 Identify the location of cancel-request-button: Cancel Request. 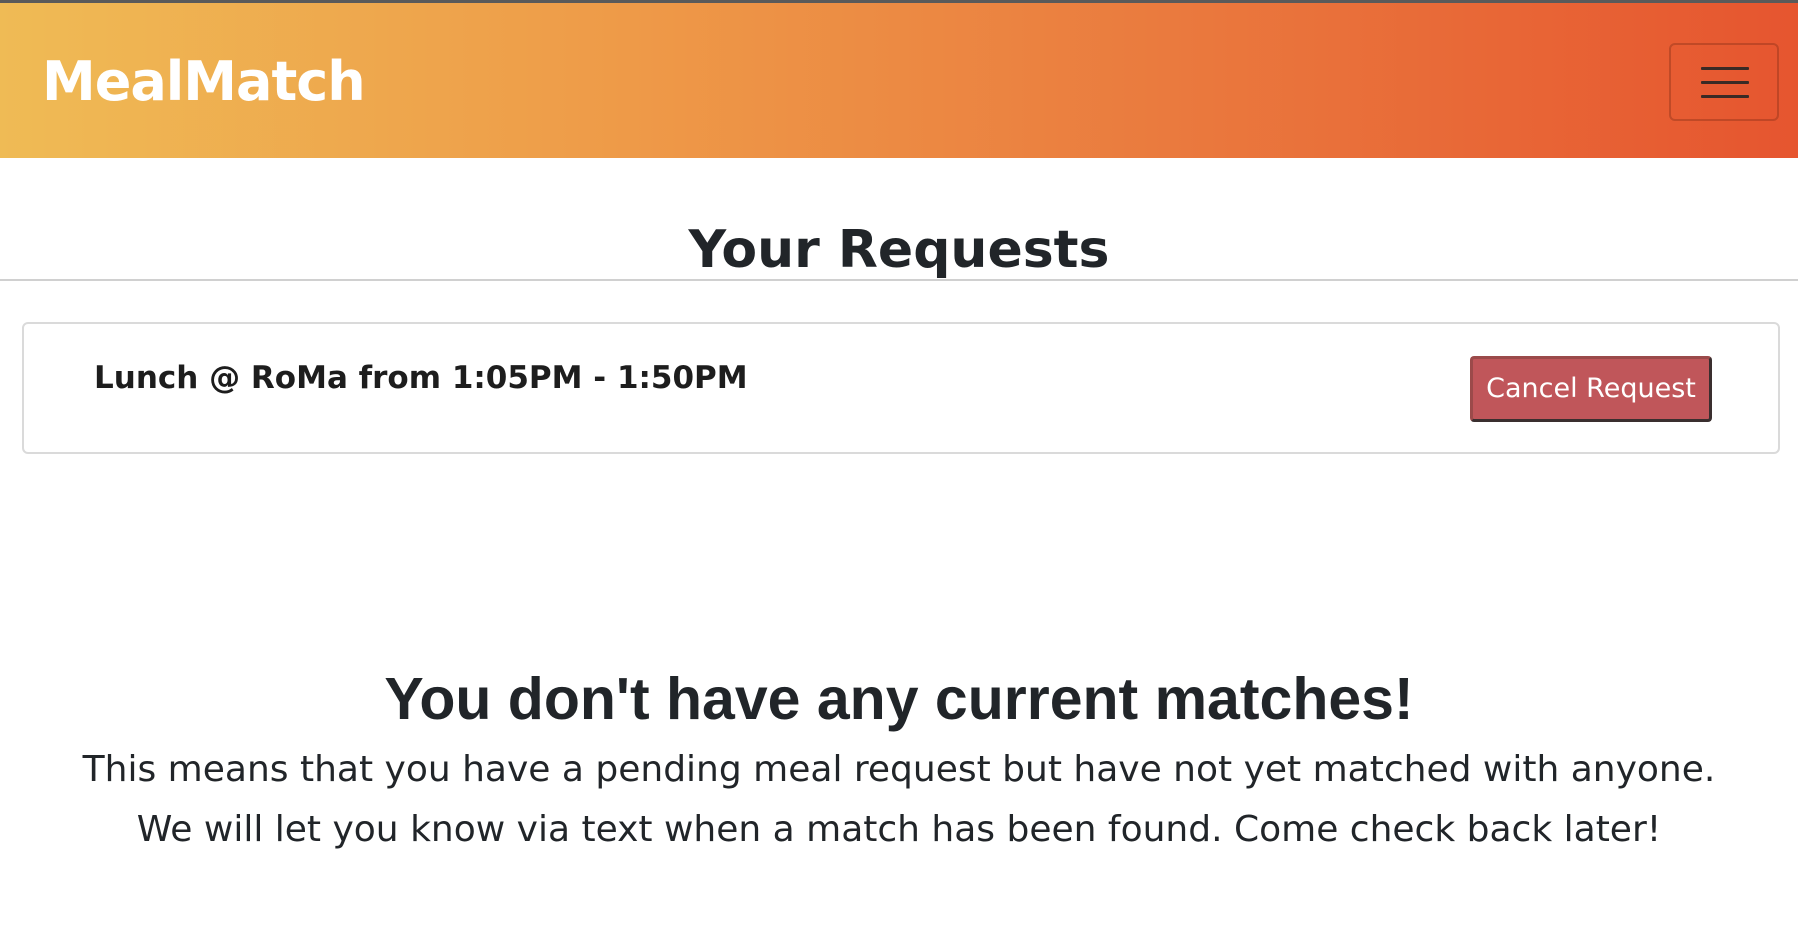
(1591, 389).